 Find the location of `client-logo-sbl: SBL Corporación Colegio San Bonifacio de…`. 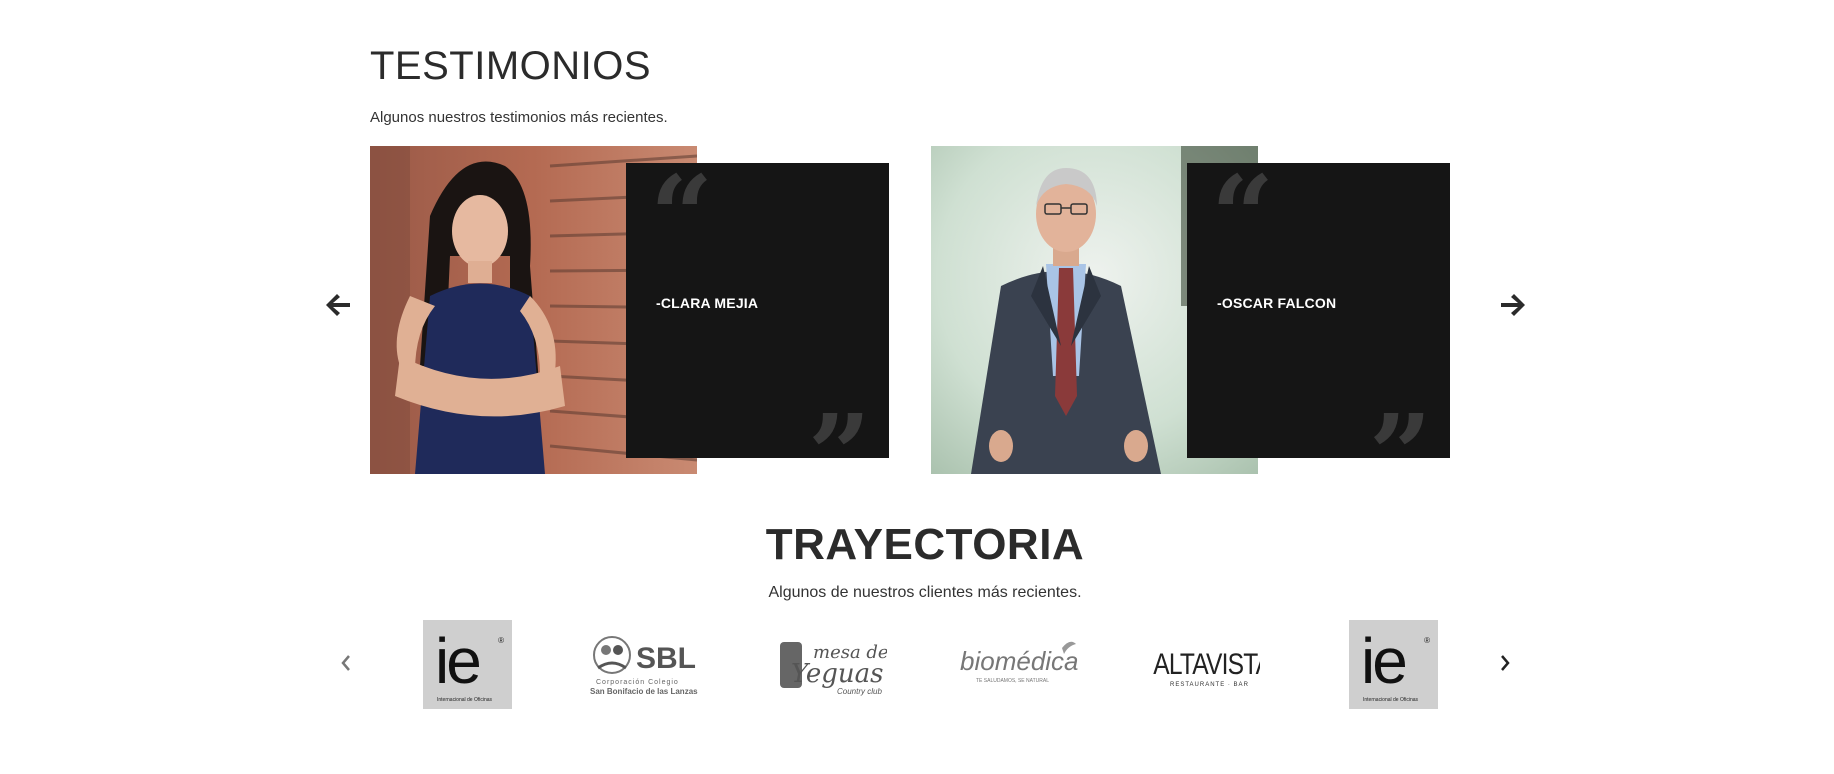

client-logo-sbl: SBL Corporación Colegio San Bonifacio de… is located at coordinates (648, 665).